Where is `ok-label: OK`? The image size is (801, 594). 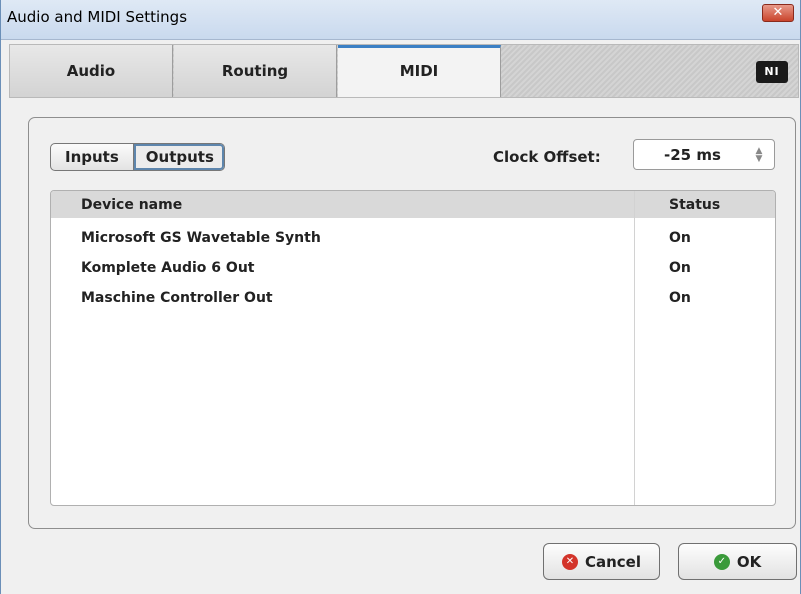
ok-label: OK is located at coordinates (749, 561).